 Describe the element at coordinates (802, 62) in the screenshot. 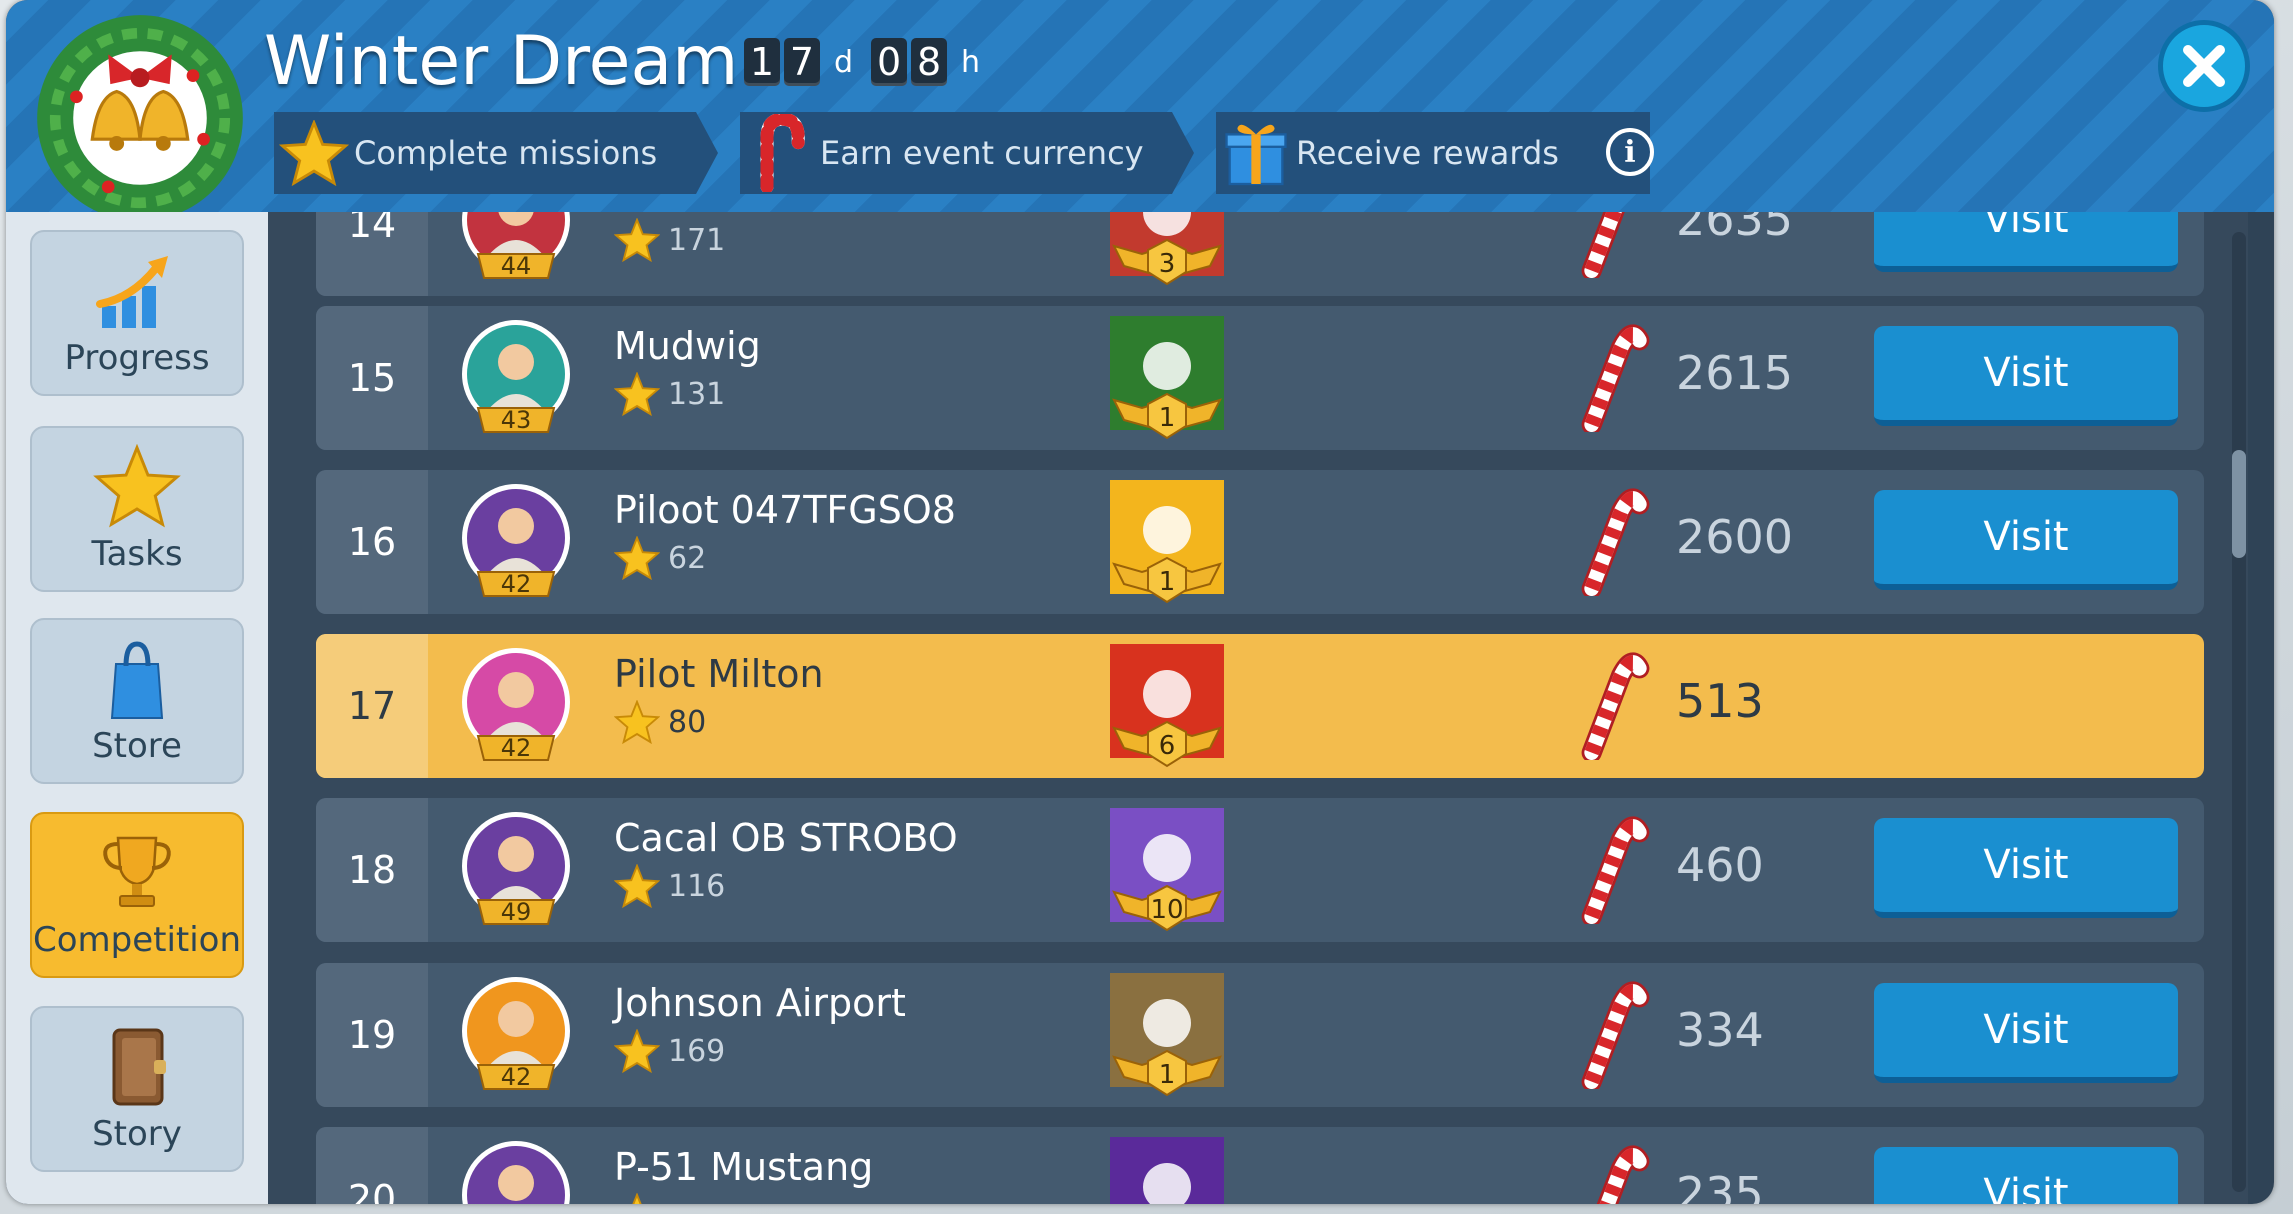

I see `timer-digit: 7` at that location.